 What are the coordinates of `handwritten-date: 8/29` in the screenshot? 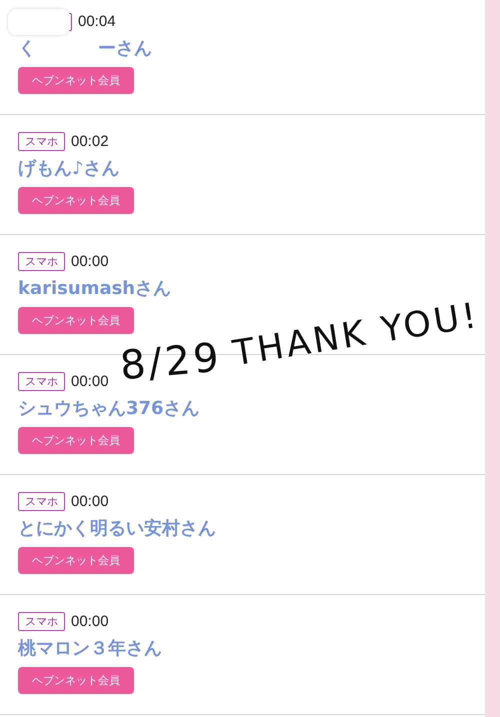 It's located at (171, 362).